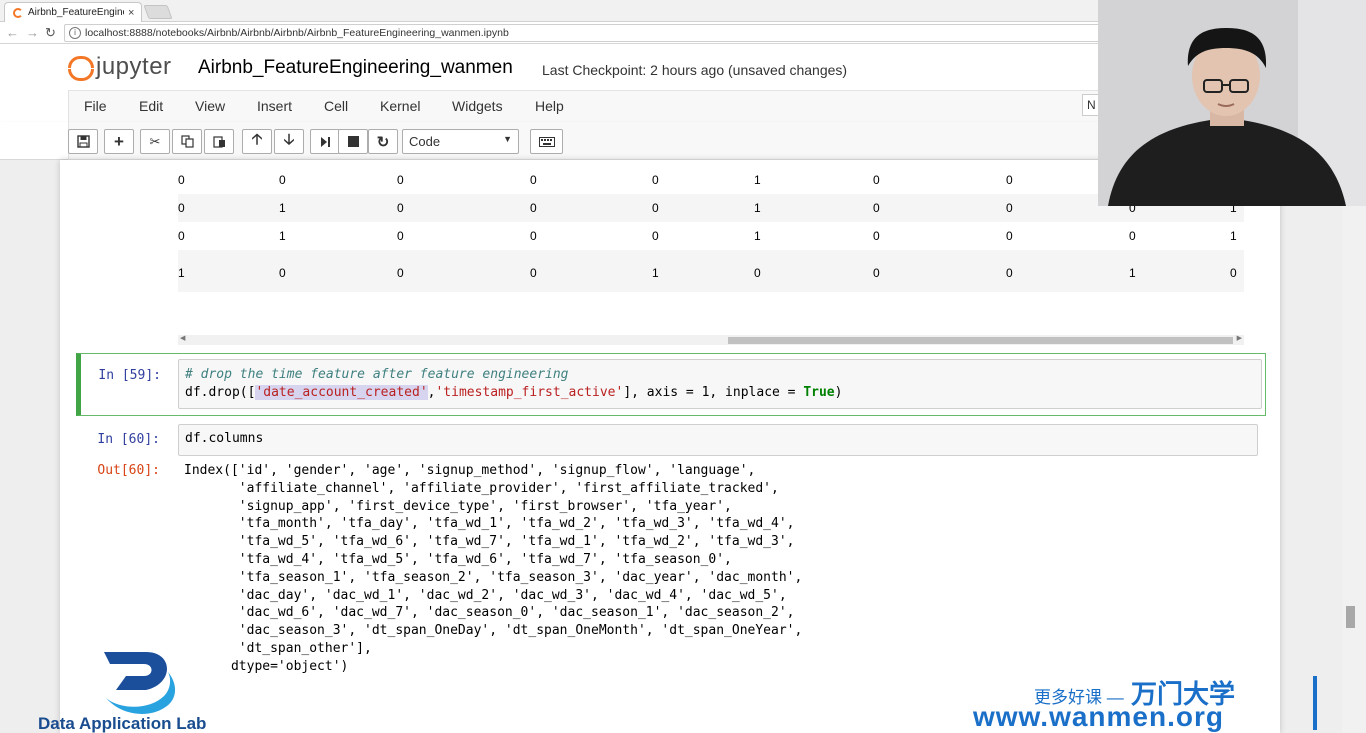 The width and height of the screenshot is (1366, 733). What do you see at coordinates (355, 68) in the screenshot?
I see `notebook-name: Airbnb_FeatureEngineering_wanmen` at bounding box center [355, 68].